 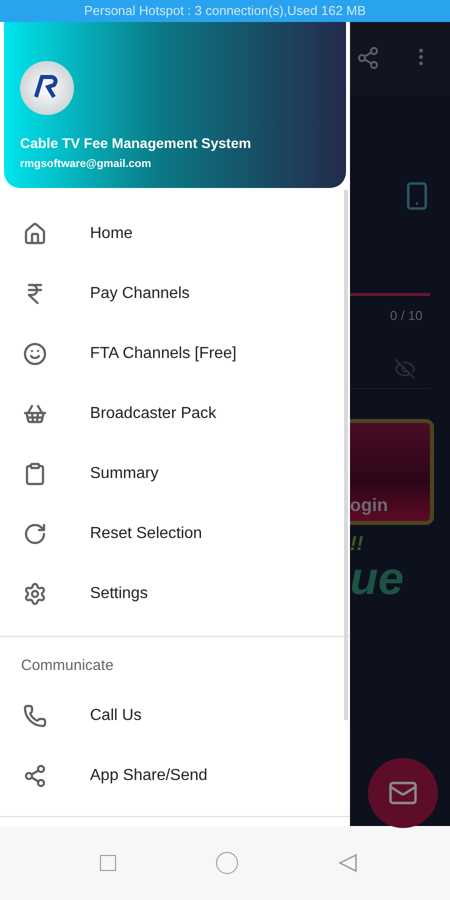 I want to click on drawer-item: Call Us, so click(x=175, y=716).